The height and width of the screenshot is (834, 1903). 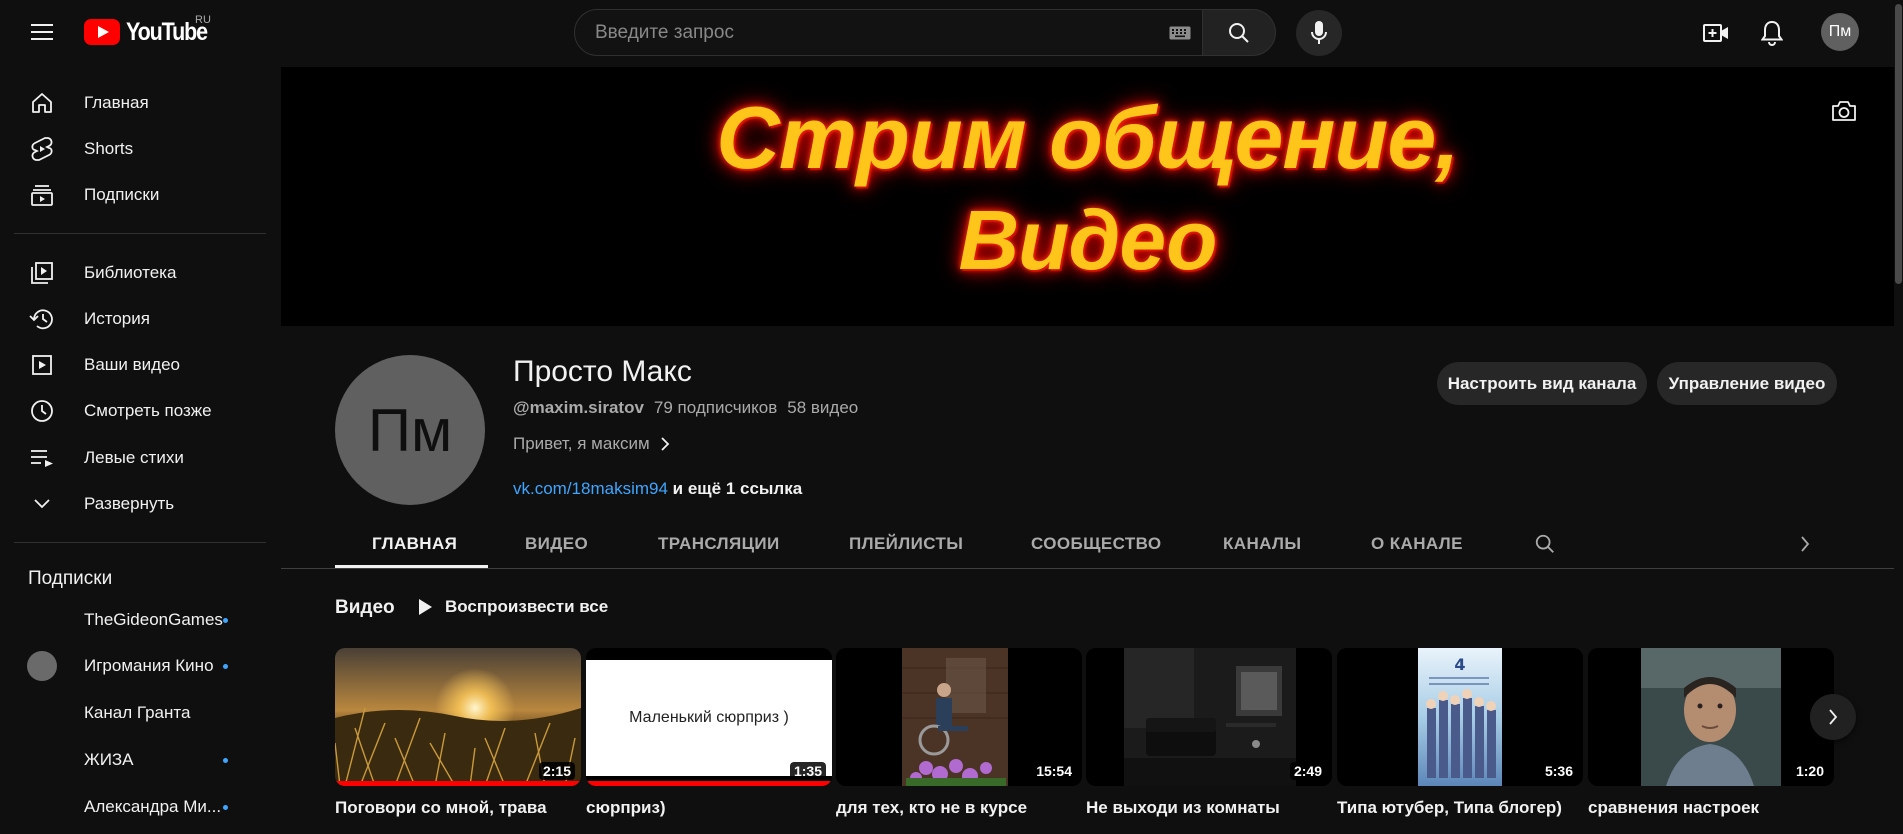 What do you see at coordinates (556, 544) in the screenshot?
I see `tab-videos: ВИДЕО` at bounding box center [556, 544].